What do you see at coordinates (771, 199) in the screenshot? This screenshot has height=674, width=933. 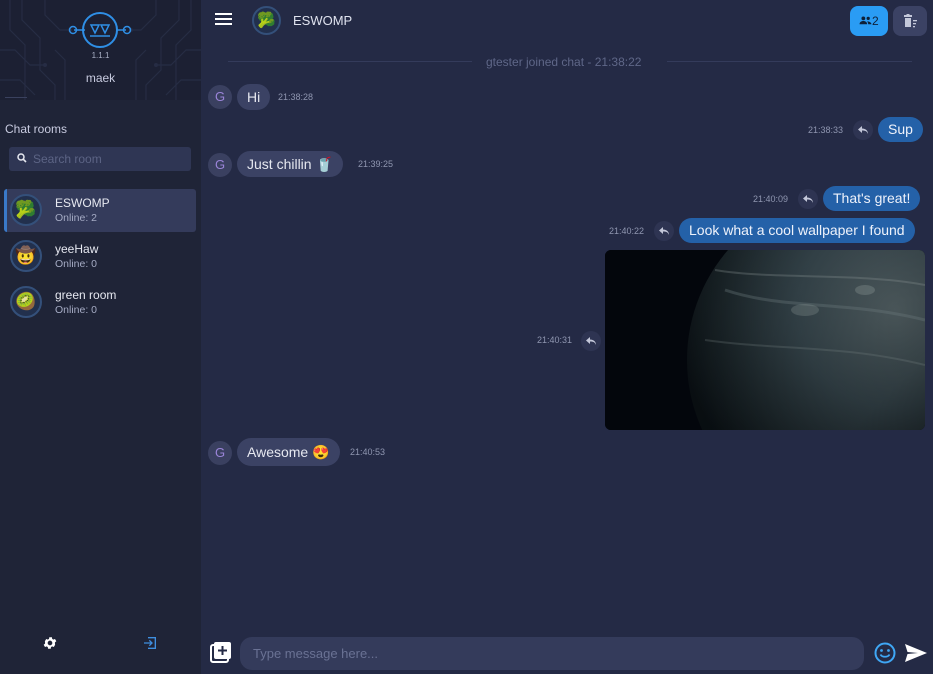 I see `message-time: 21:40:09` at bounding box center [771, 199].